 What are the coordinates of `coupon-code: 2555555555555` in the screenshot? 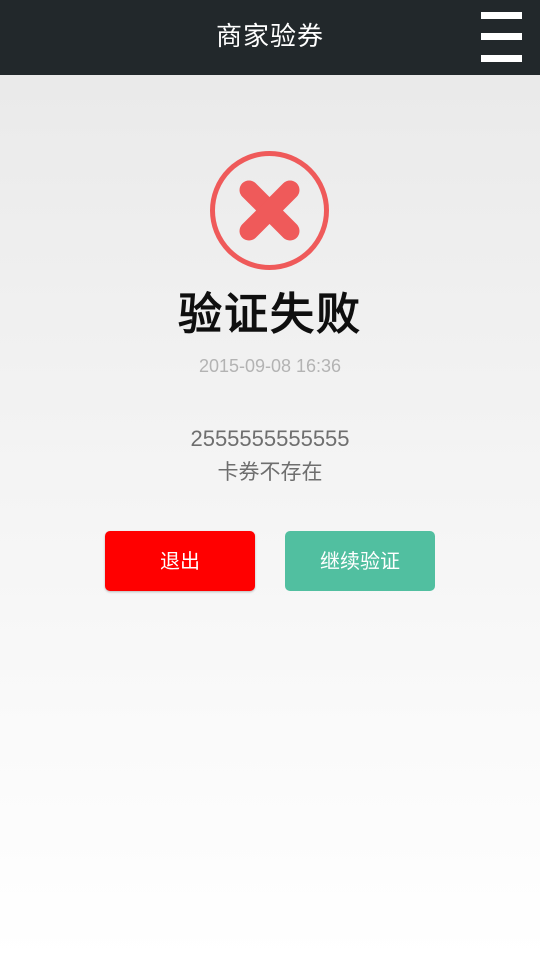 It's located at (270, 438).